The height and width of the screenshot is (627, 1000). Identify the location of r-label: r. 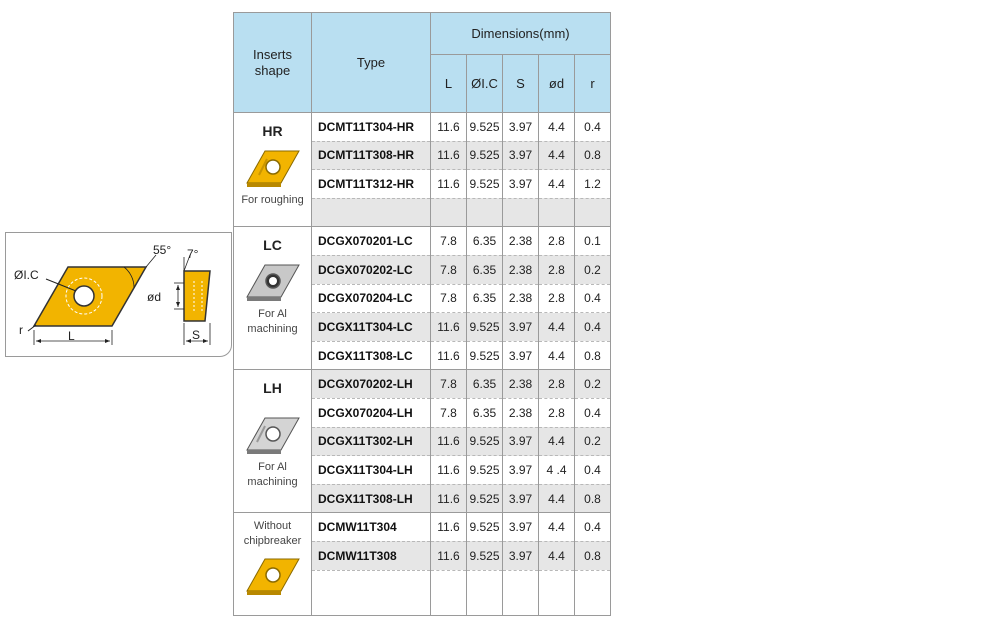
(21, 330).